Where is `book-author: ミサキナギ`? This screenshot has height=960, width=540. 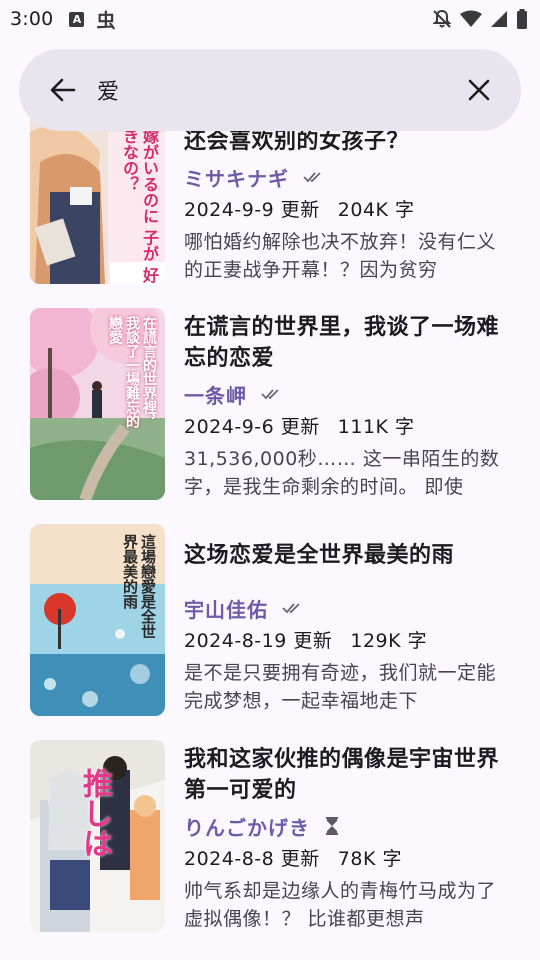 book-author: ミサキナギ is located at coordinates (236, 177).